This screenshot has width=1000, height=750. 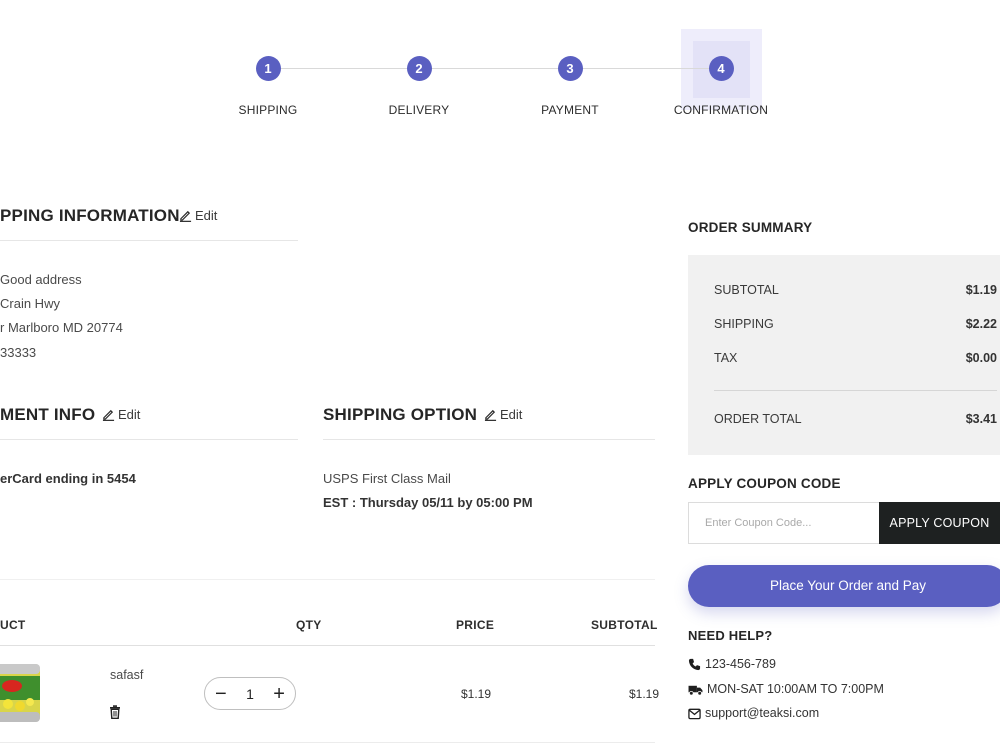 I want to click on address-line: Good address, so click(x=41, y=279).